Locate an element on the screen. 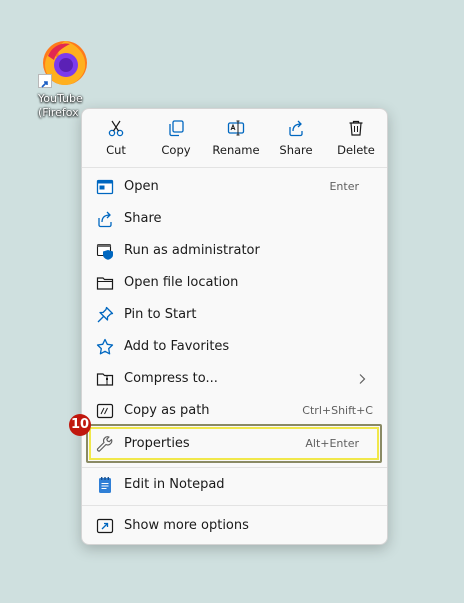 The height and width of the screenshot is (603, 464). notepad-icon is located at coordinates (105, 485).